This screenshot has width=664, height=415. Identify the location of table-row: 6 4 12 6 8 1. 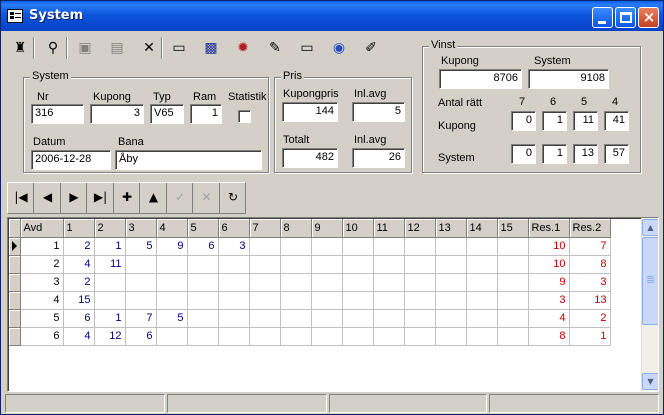
(310, 336).